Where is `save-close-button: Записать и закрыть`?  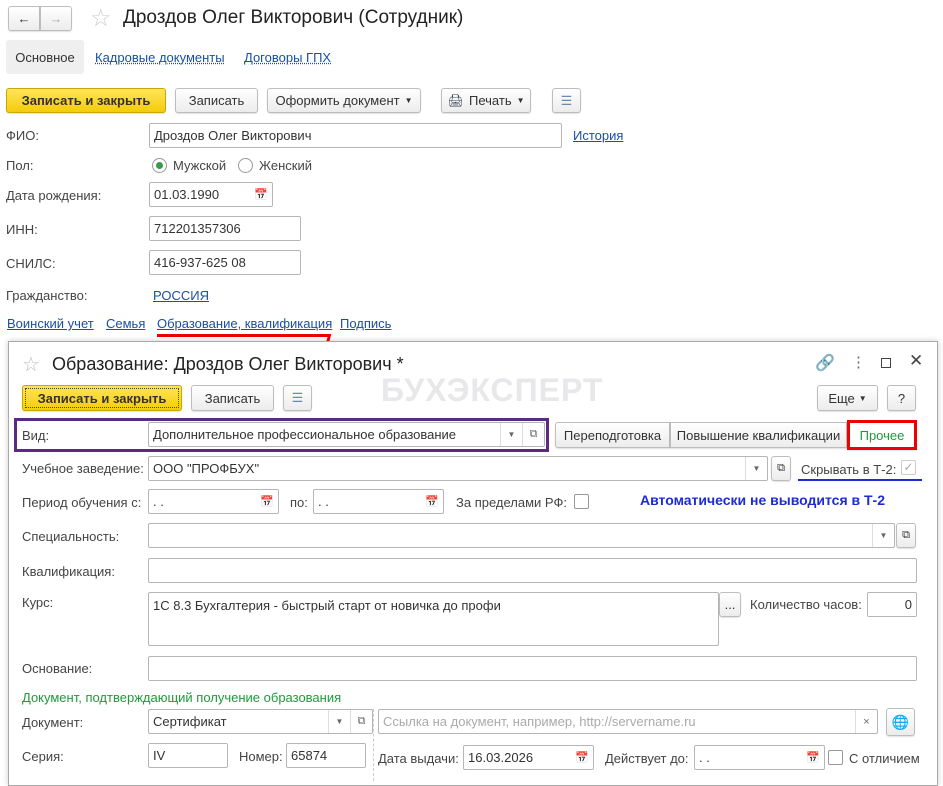
save-close-button: Записать и закрыть is located at coordinates (86, 100).